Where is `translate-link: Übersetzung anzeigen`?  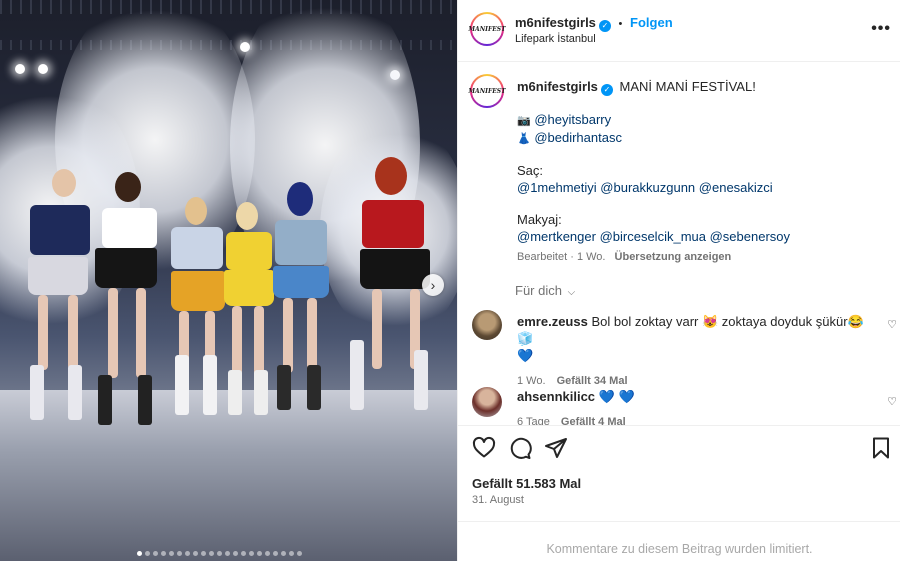
translate-link: Übersetzung anzeigen is located at coordinates (673, 257).